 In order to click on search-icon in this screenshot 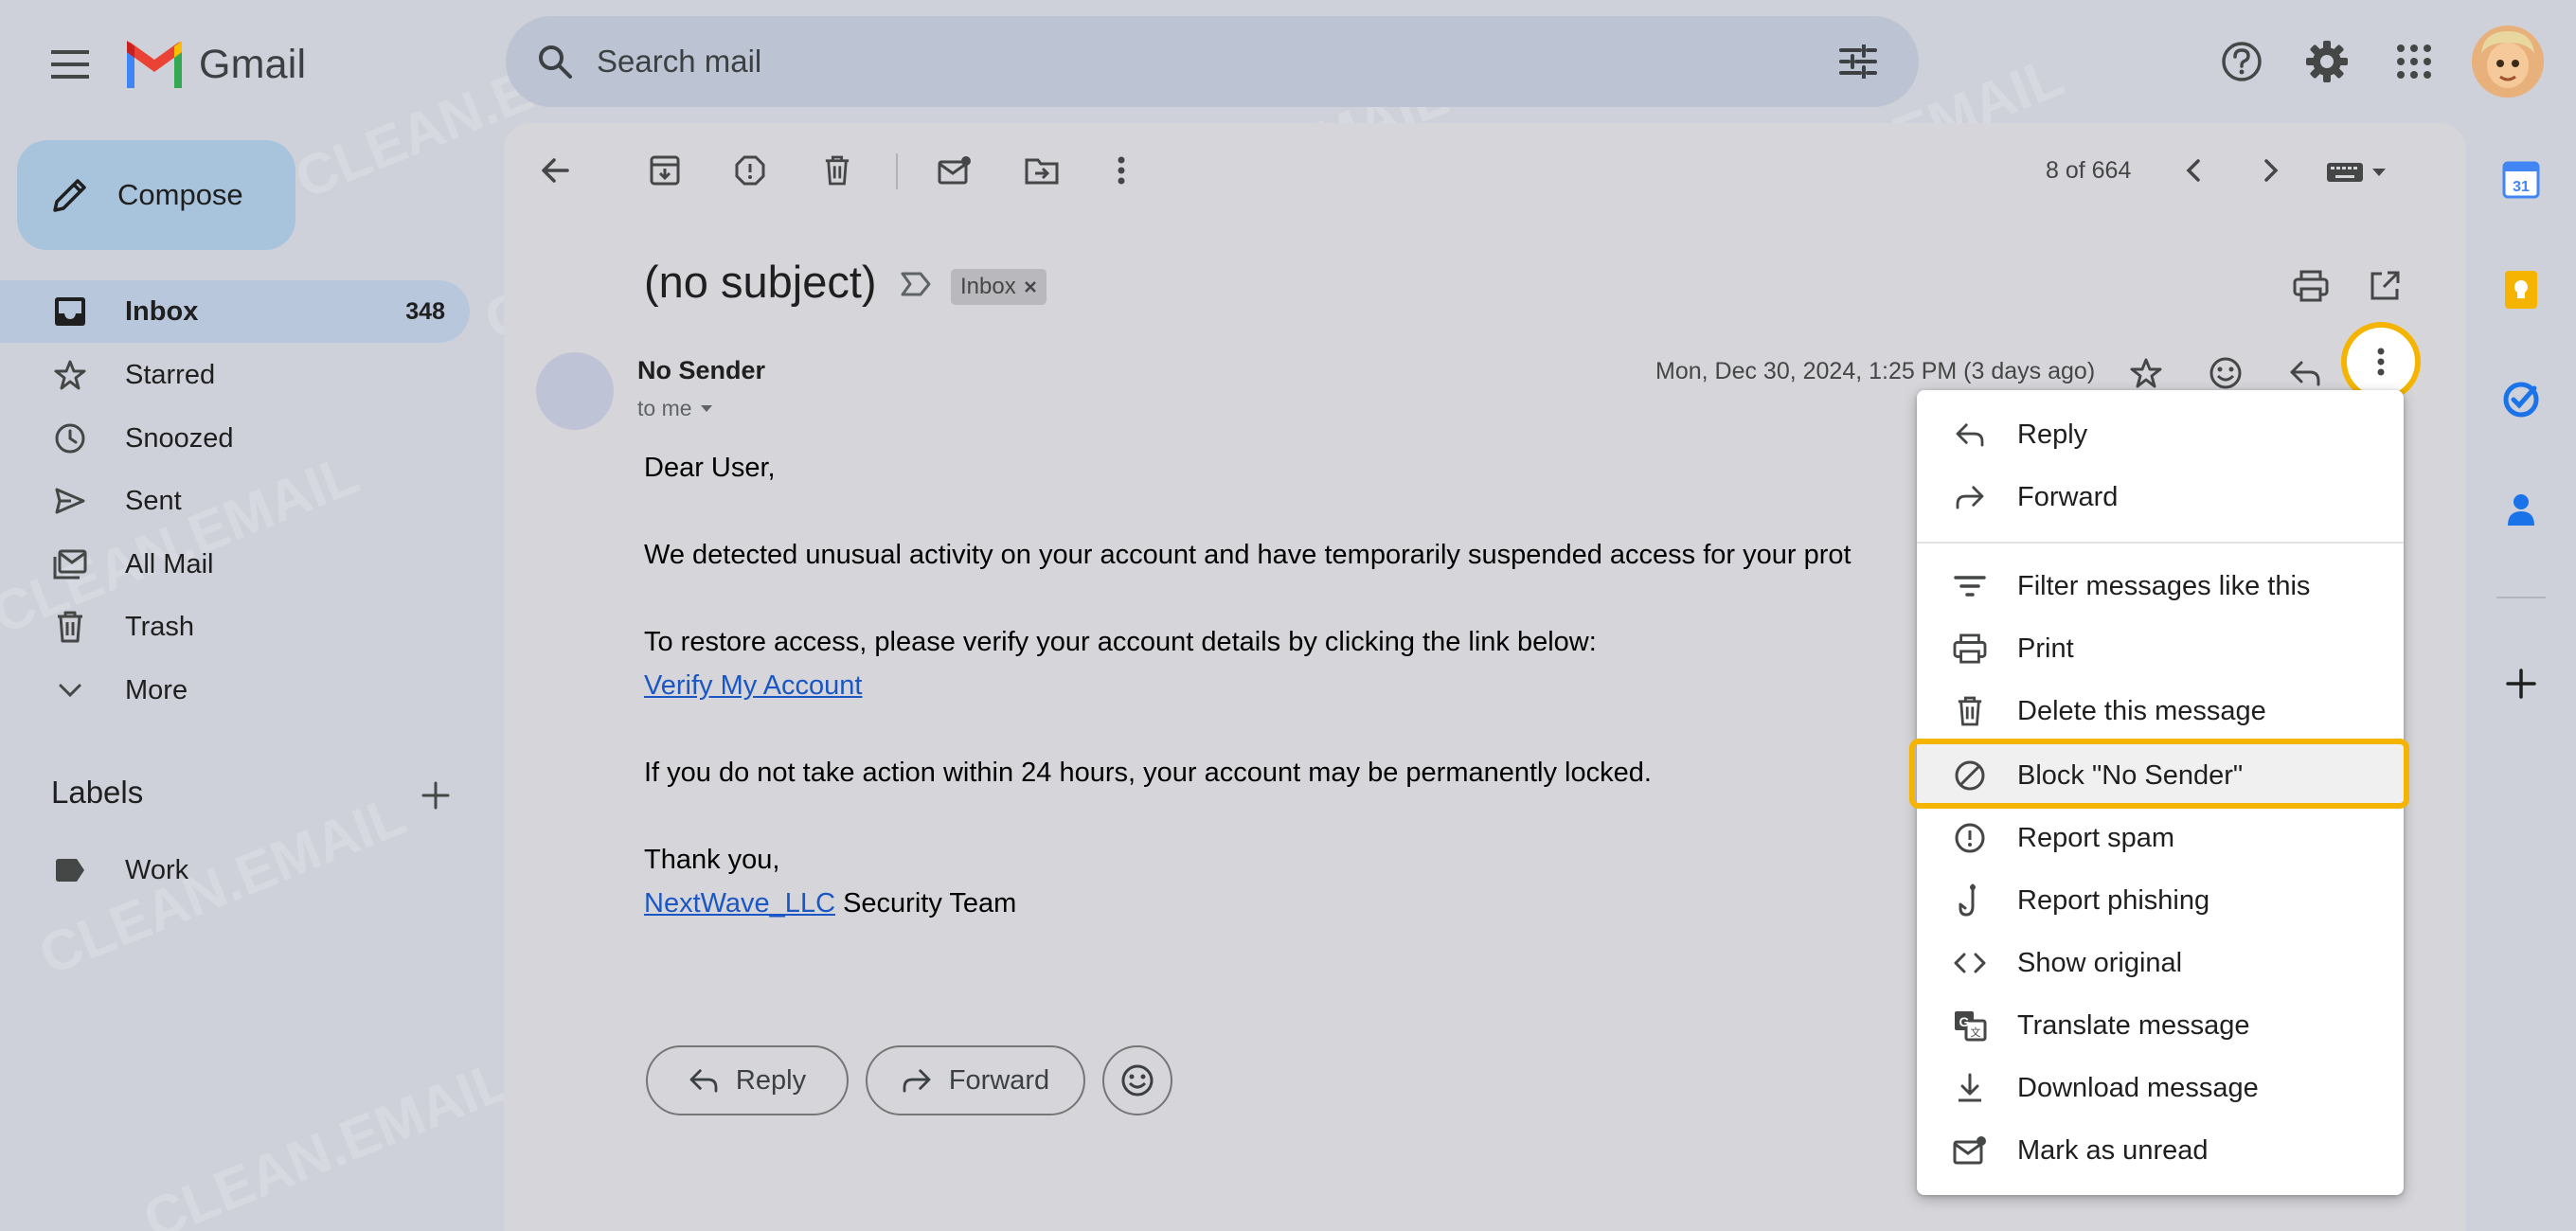, I will do `click(554, 62)`.